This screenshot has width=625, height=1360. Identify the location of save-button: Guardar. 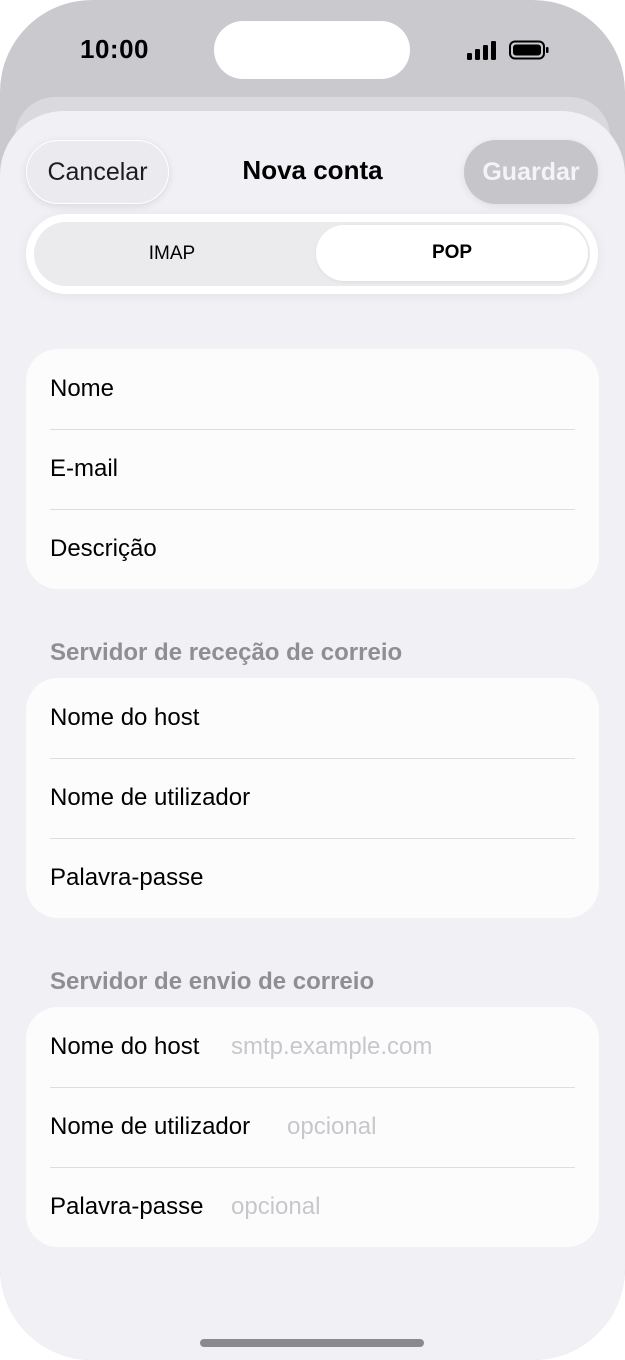
(531, 172).